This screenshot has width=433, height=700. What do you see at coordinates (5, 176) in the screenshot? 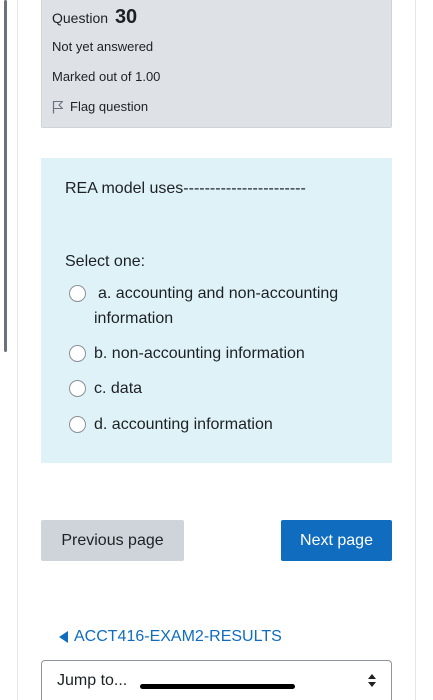
I see `scroll-indicator` at bounding box center [5, 176].